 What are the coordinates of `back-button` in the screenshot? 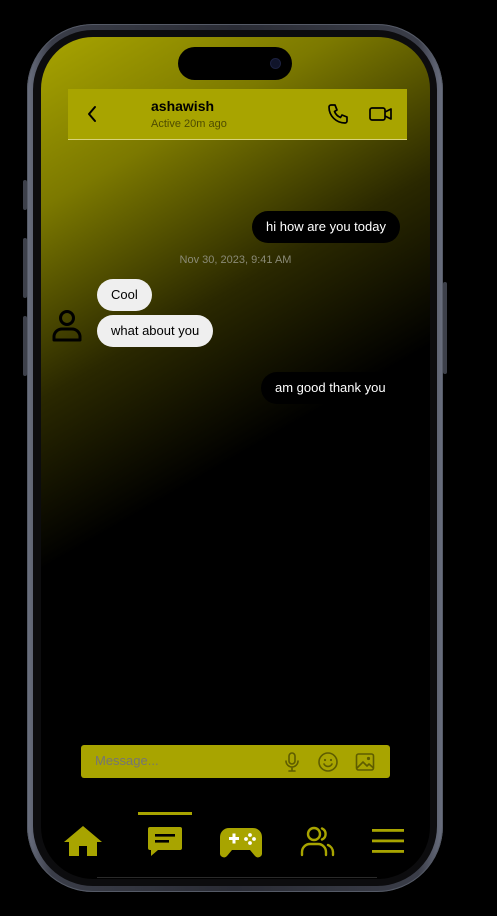 It's located at (92, 114).